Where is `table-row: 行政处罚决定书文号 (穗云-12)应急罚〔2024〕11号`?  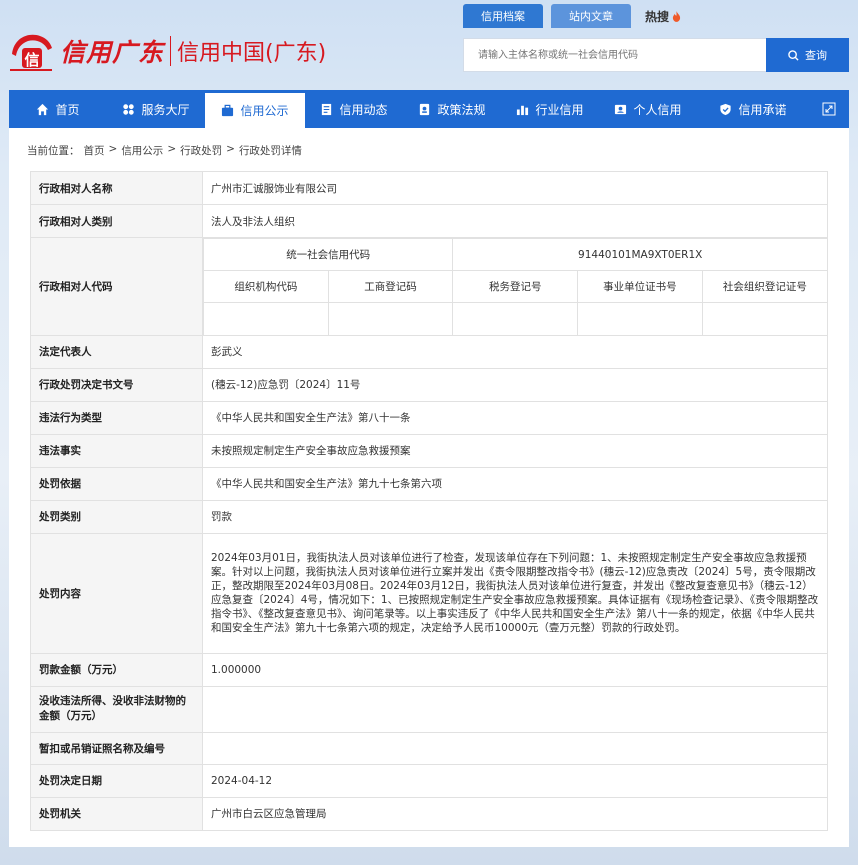 table-row: 行政处罚决定书文号 (穗云-12)应急罚〔2024〕11号 is located at coordinates (429, 384).